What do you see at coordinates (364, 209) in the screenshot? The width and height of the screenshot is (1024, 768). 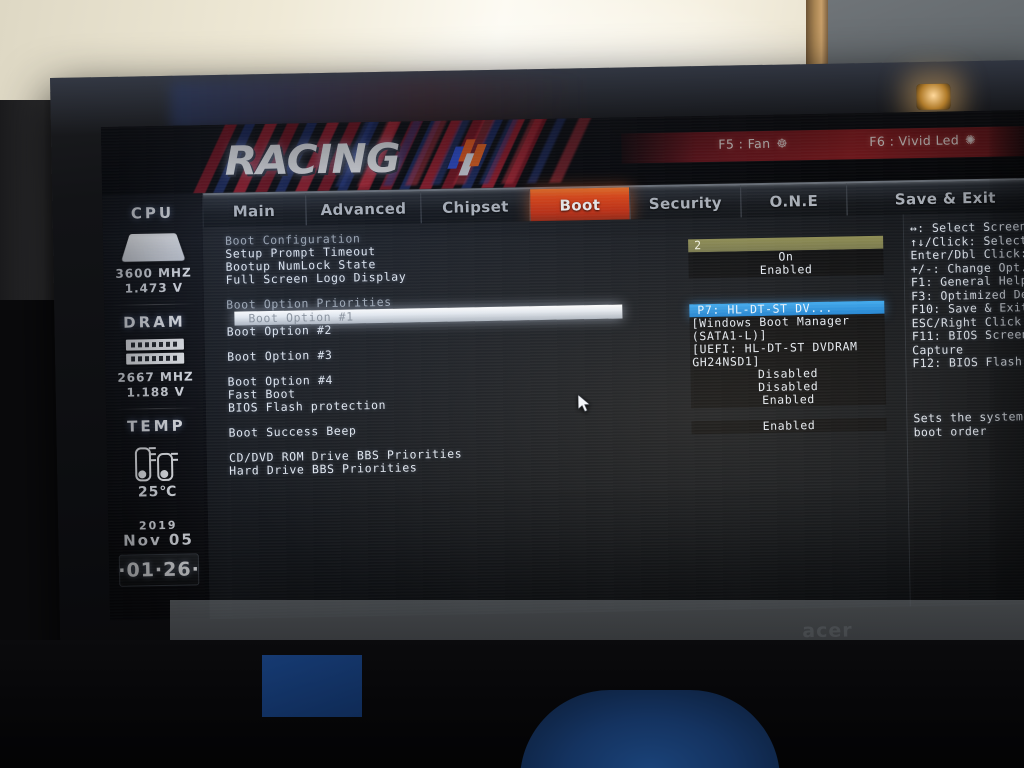 I see `tab-advanced: Advanced` at bounding box center [364, 209].